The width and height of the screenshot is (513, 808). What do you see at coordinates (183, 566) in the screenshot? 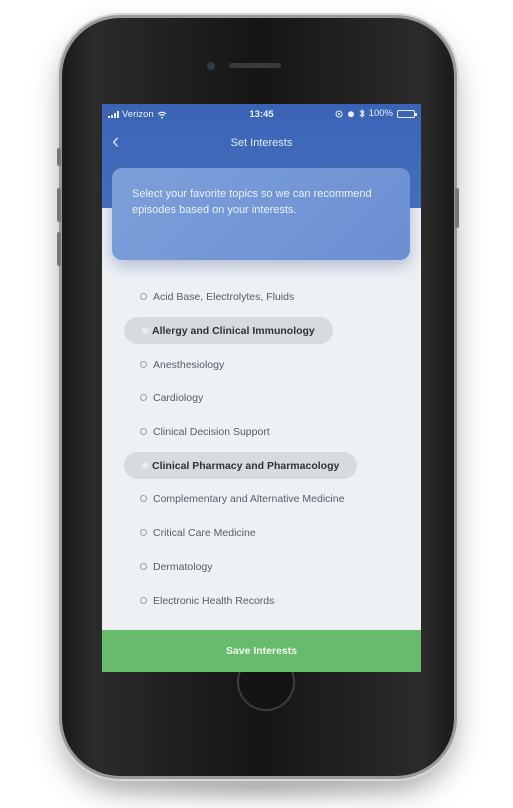
I see `topic-label: Dermatology` at bounding box center [183, 566].